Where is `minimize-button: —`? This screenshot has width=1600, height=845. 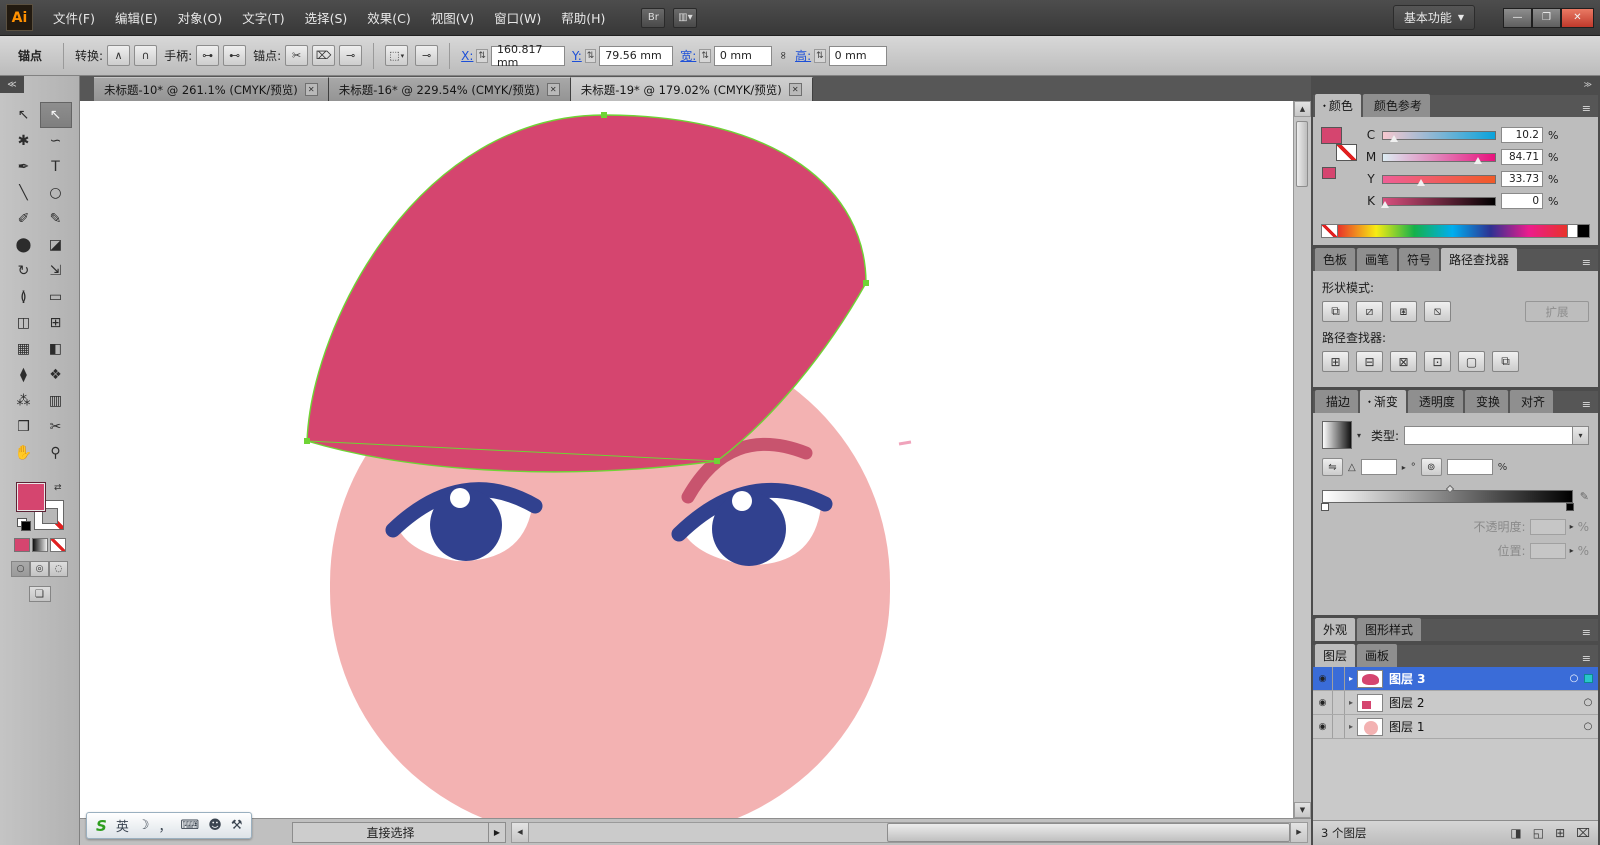 minimize-button: — is located at coordinates (1517, 17).